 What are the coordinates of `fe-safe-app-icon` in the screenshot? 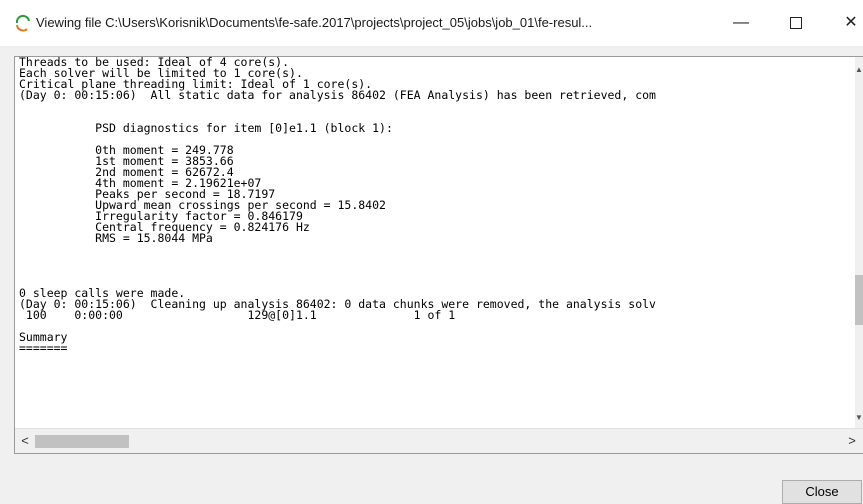 It's located at (22, 23).